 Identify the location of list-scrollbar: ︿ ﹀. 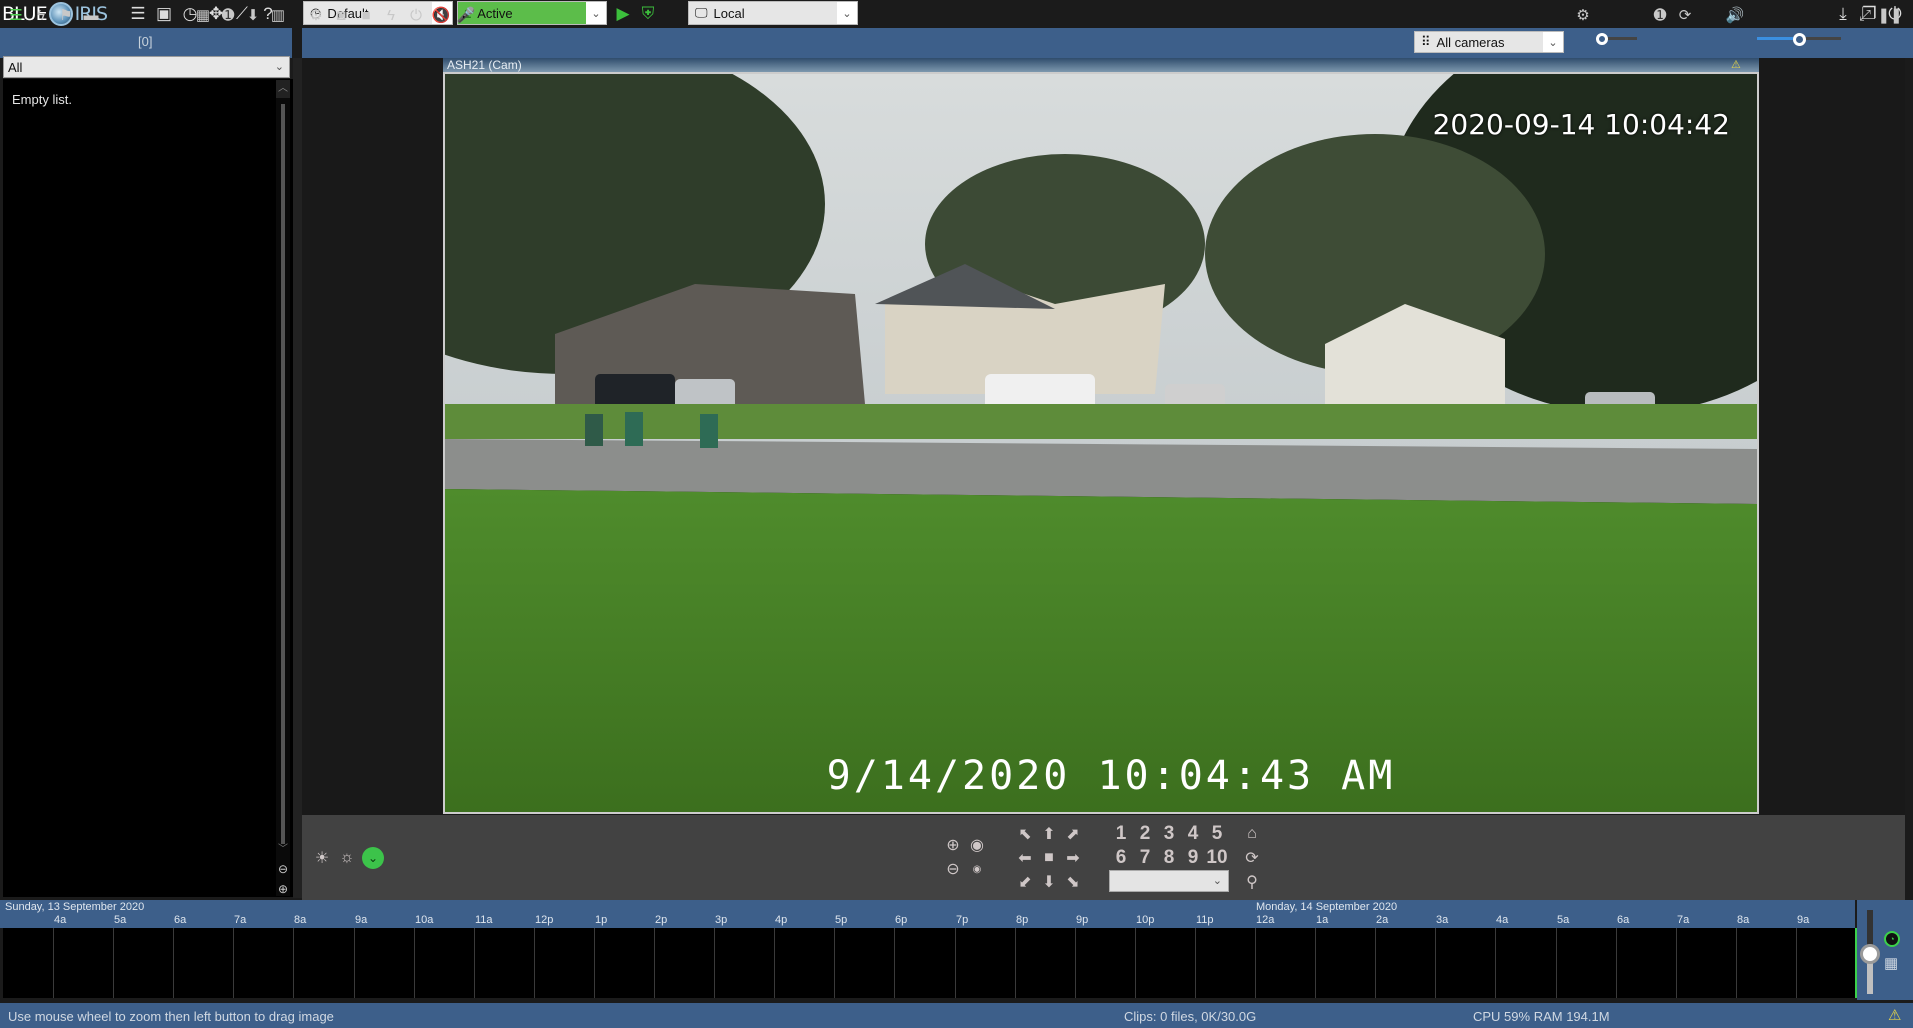
(283, 488).